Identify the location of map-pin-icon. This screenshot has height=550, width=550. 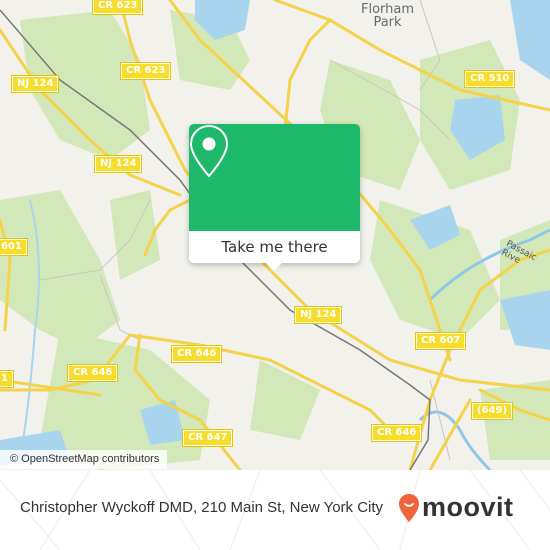
(209, 151).